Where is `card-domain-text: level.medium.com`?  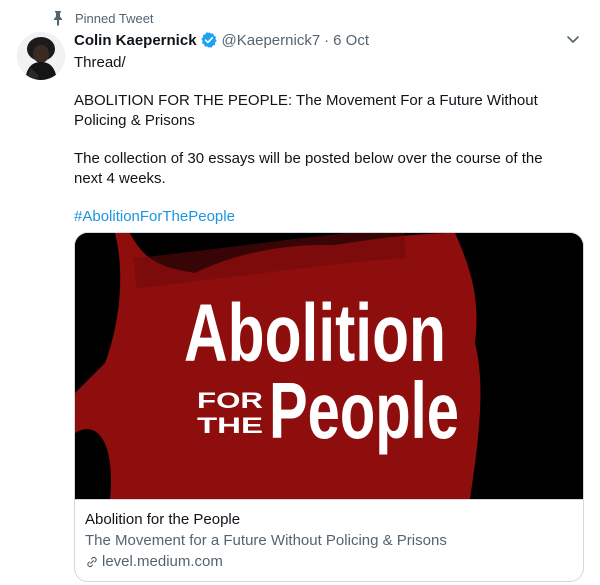 card-domain-text: level.medium.com is located at coordinates (162, 561).